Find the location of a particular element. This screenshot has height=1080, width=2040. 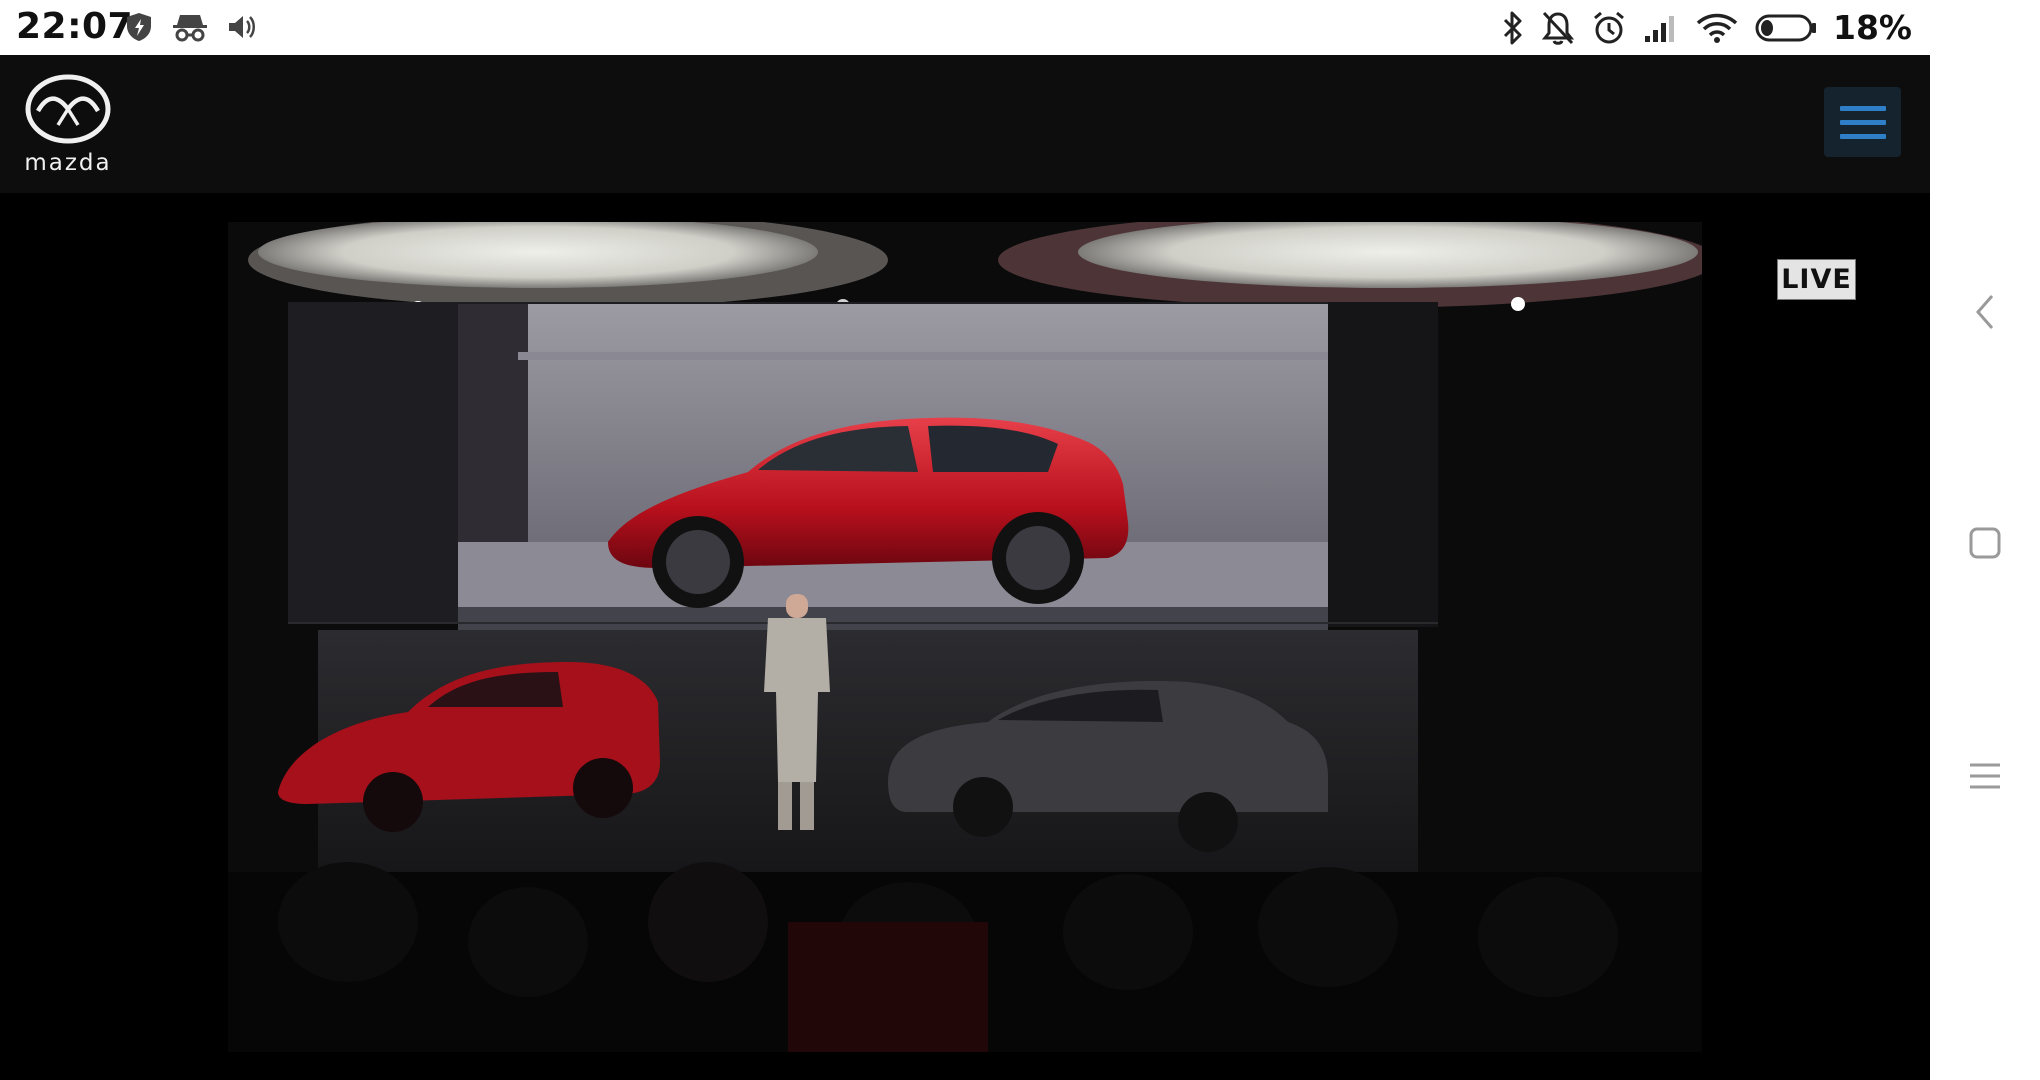

logo-wordmark: mazda is located at coordinates (68, 163).